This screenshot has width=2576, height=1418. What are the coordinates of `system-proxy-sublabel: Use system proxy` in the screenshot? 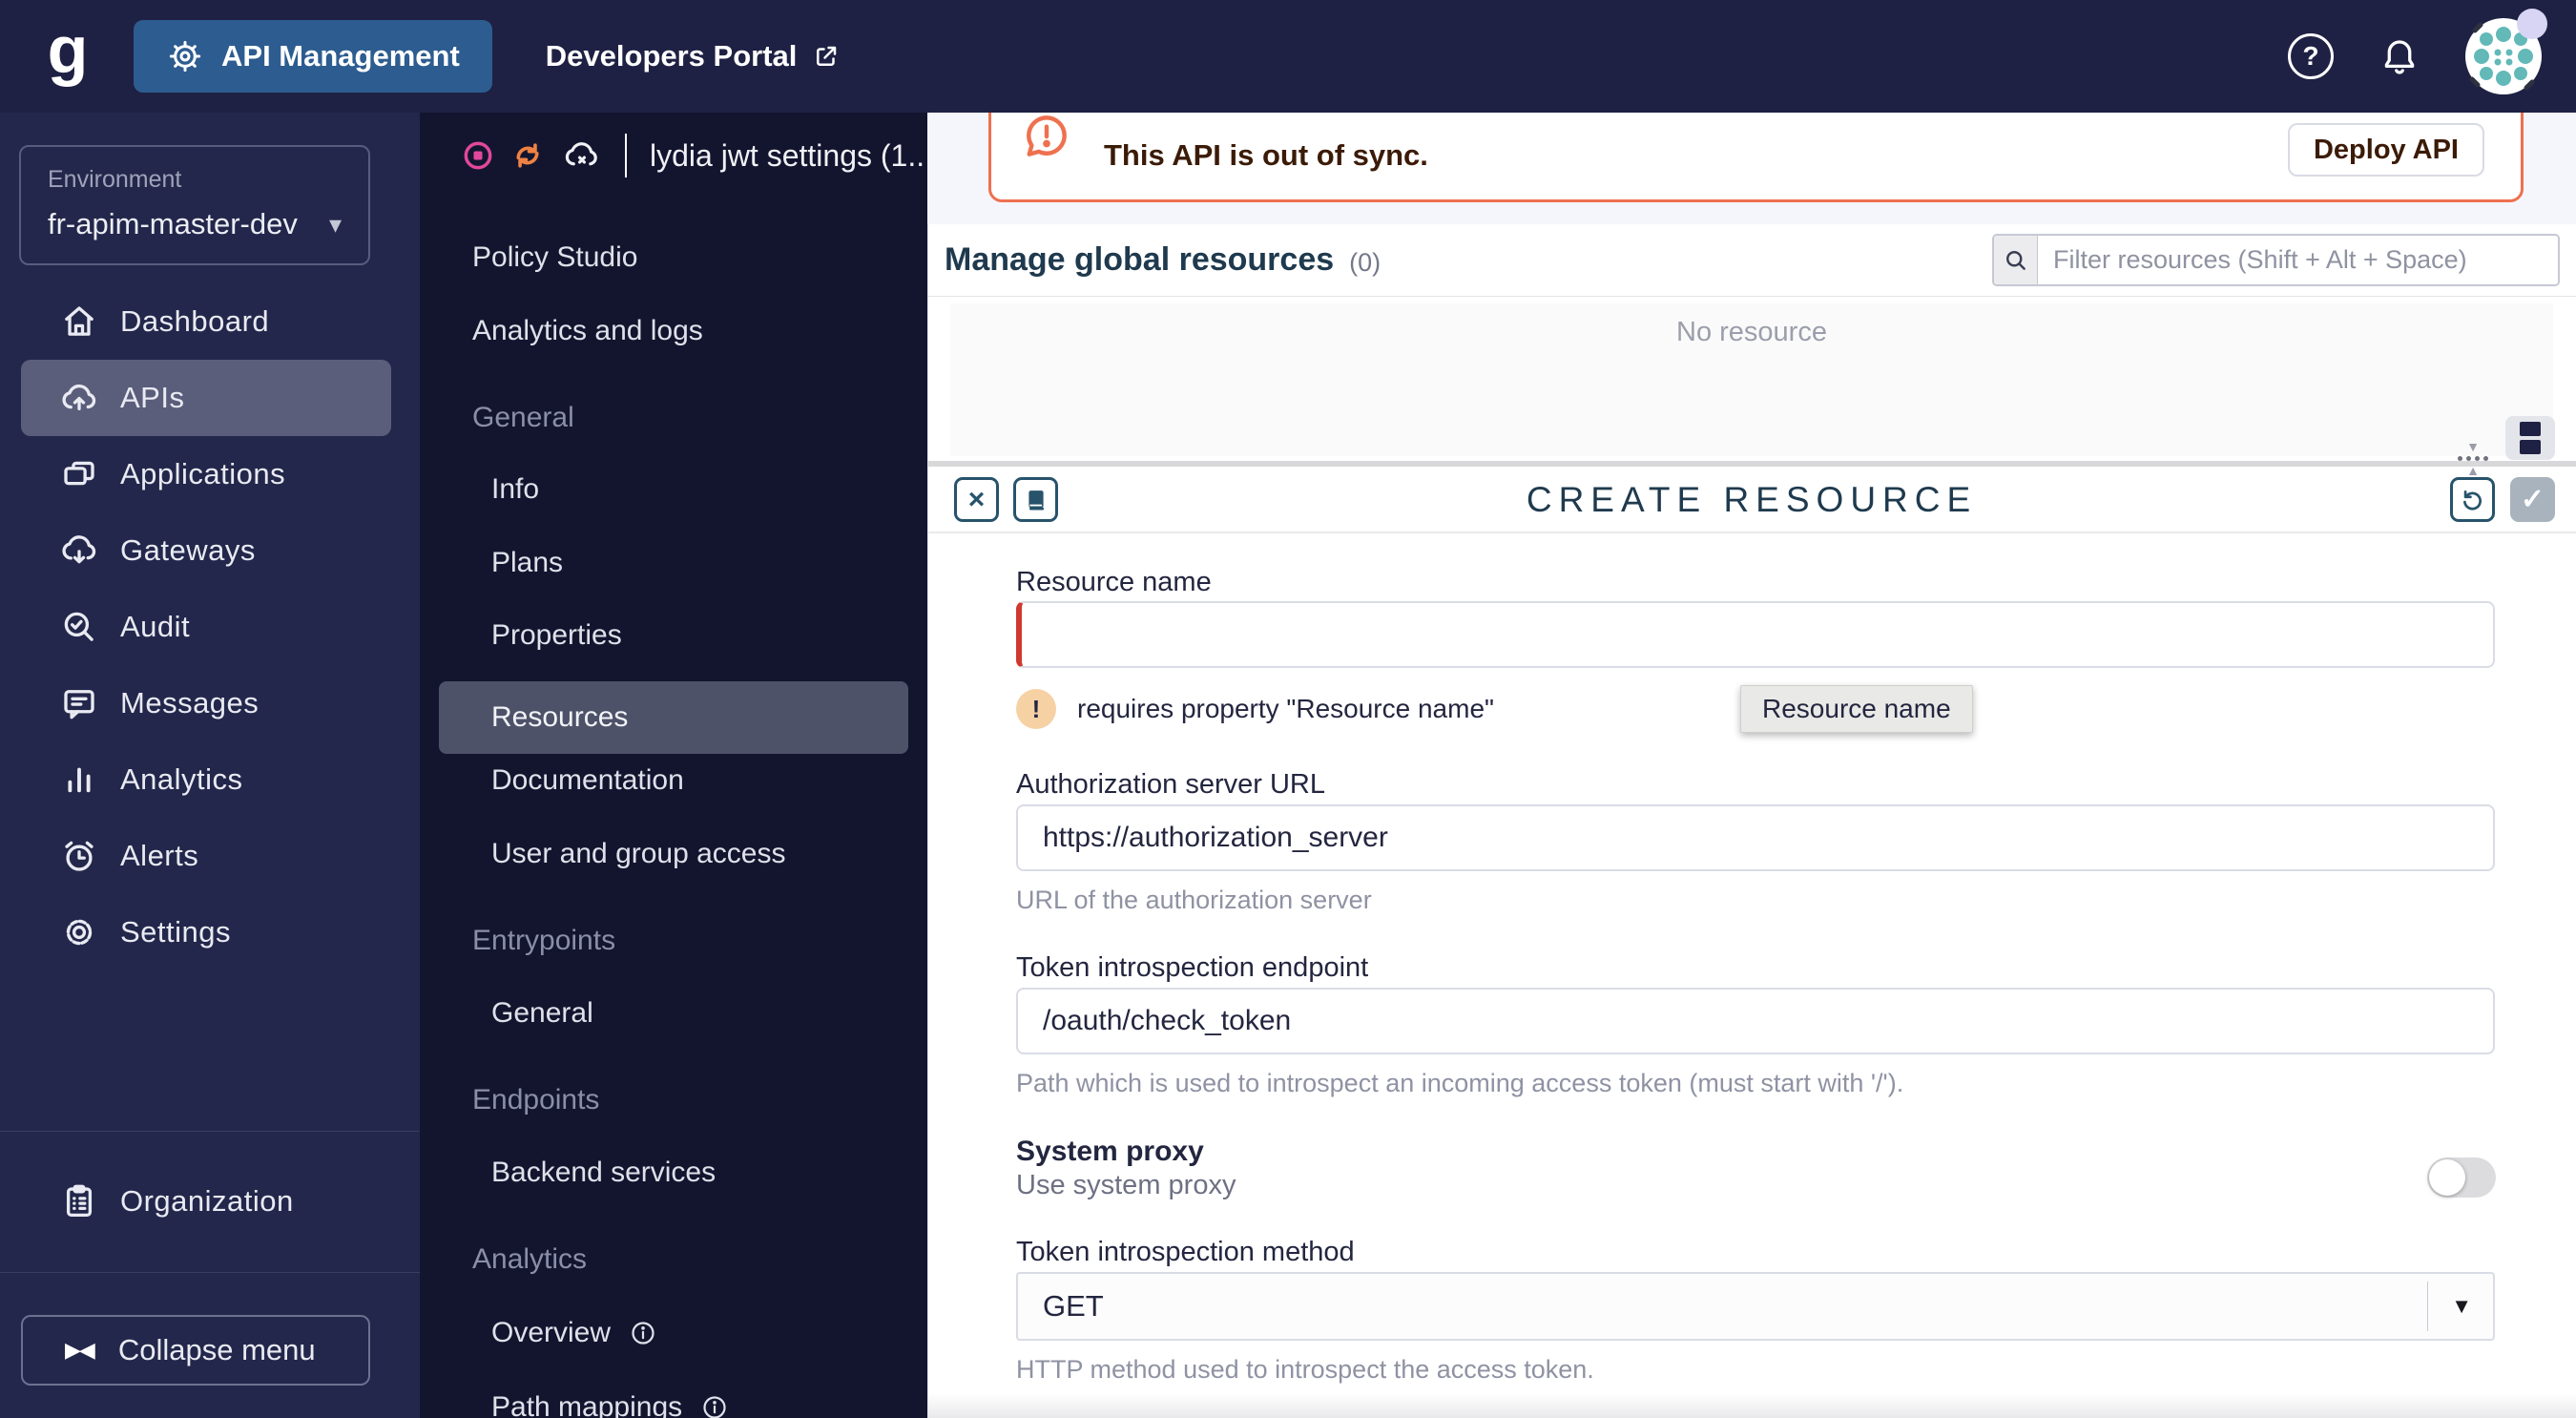 It's located at (1126, 1185).